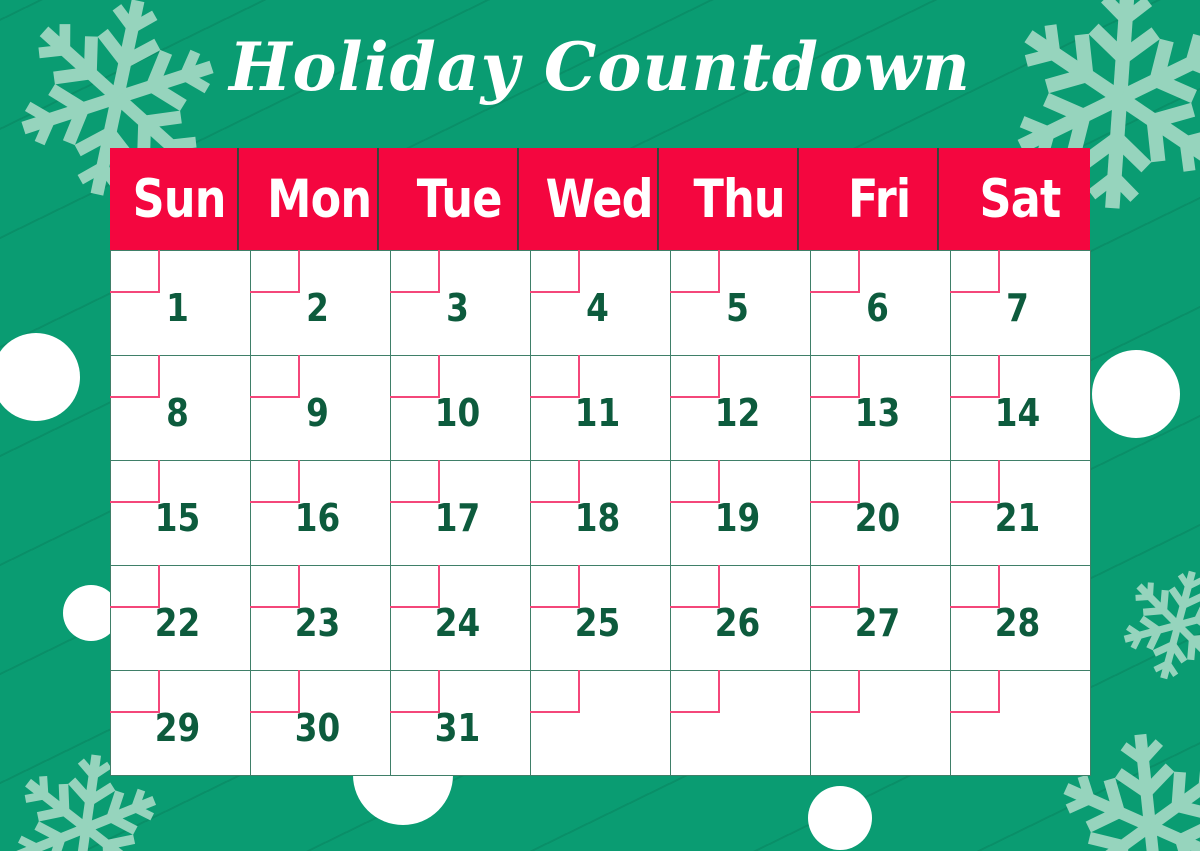 The height and width of the screenshot is (851, 1200). I want to click on day-number: 10, so click(457, 413).